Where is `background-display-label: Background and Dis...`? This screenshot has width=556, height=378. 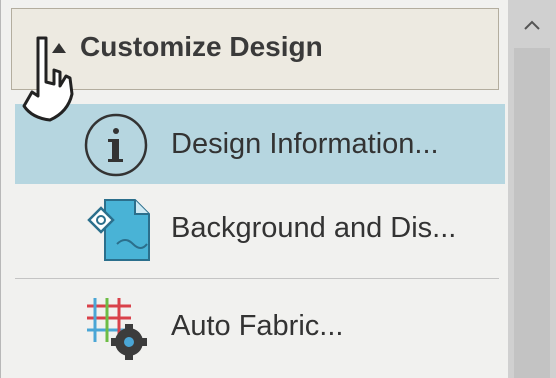 background-display-label: Background and Dis... is located at coordinates (314, 228).